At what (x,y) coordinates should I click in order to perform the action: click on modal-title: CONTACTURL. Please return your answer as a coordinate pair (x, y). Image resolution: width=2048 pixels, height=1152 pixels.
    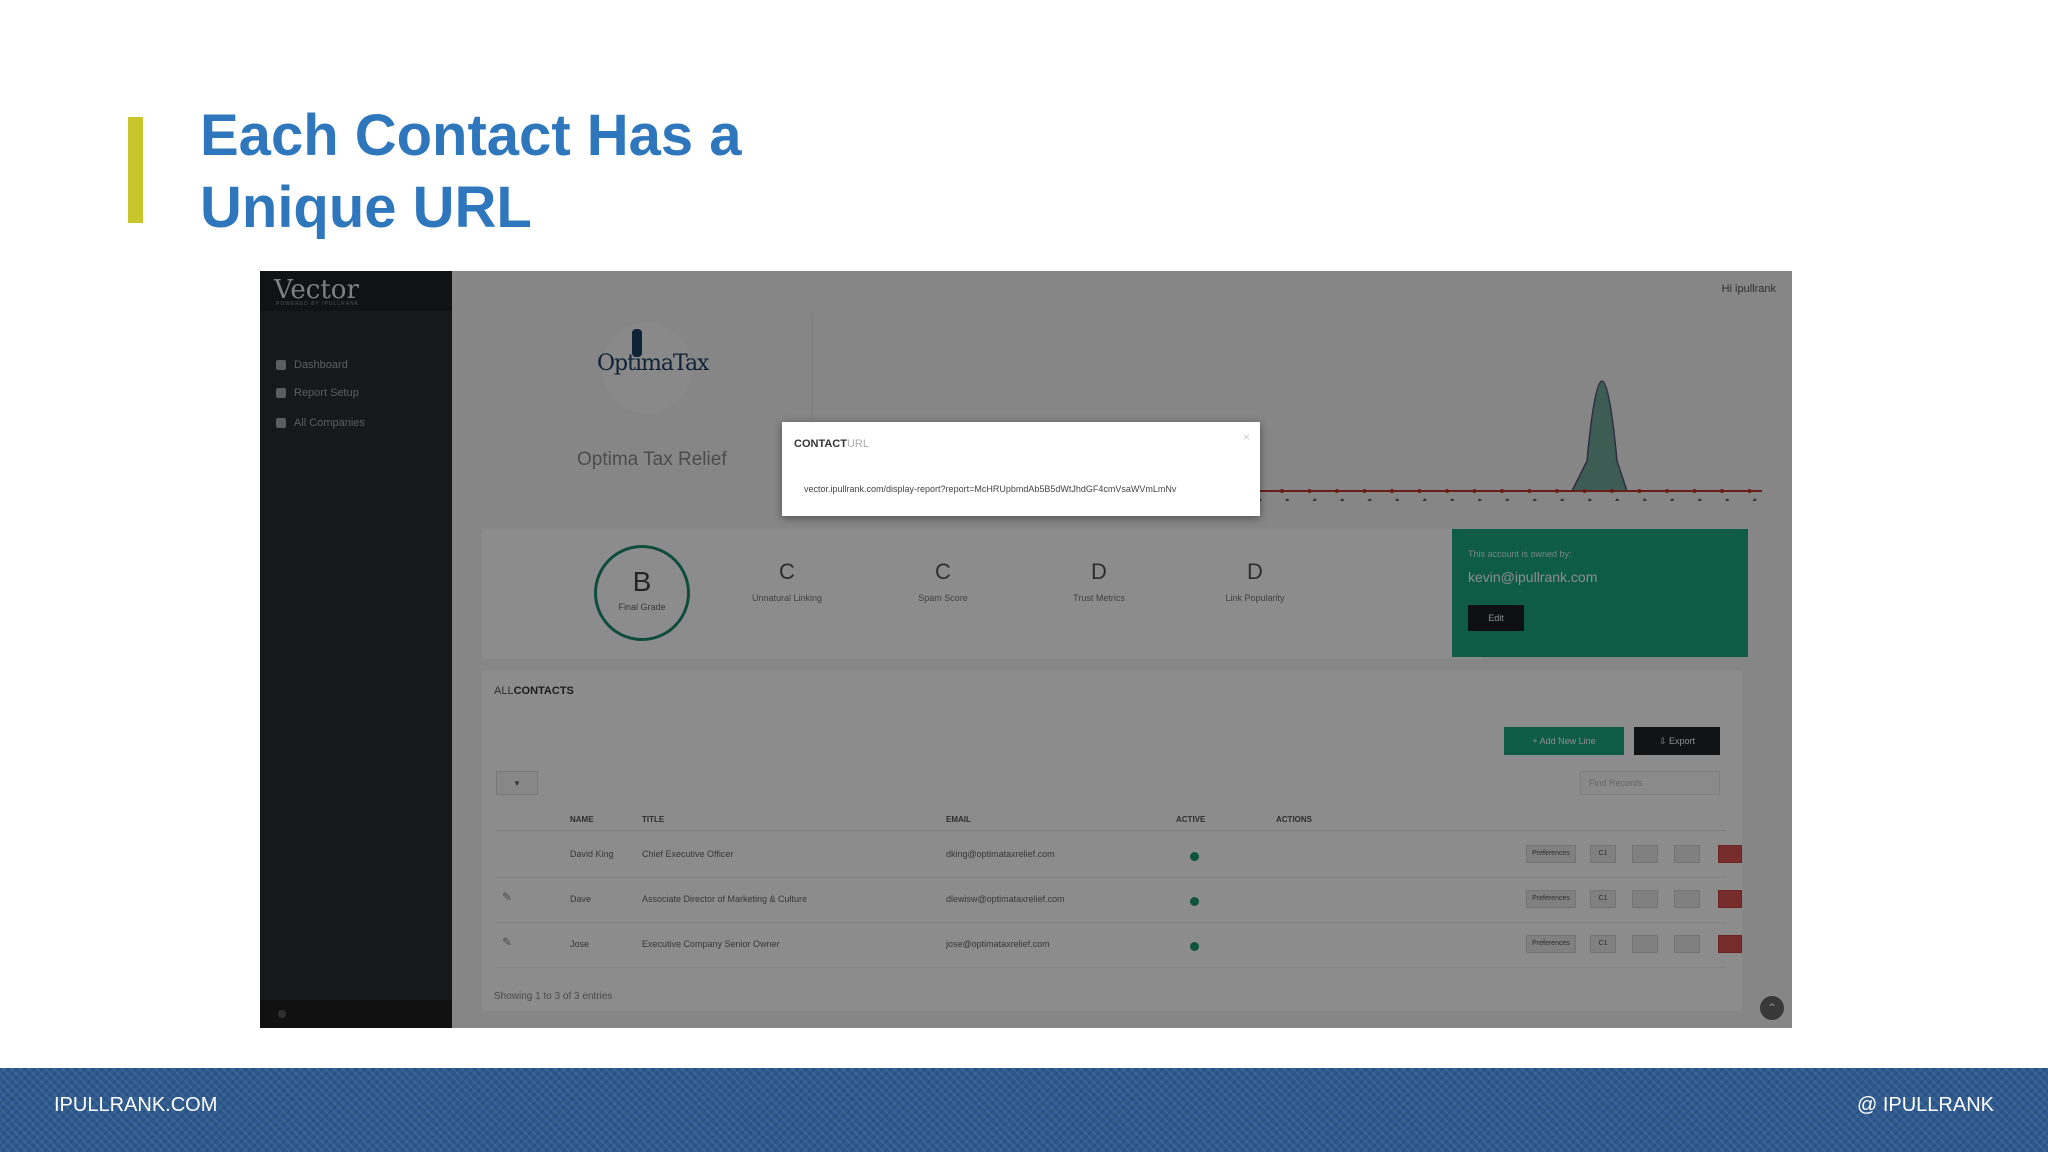
    Looking at the image, I should click on (831, 444).